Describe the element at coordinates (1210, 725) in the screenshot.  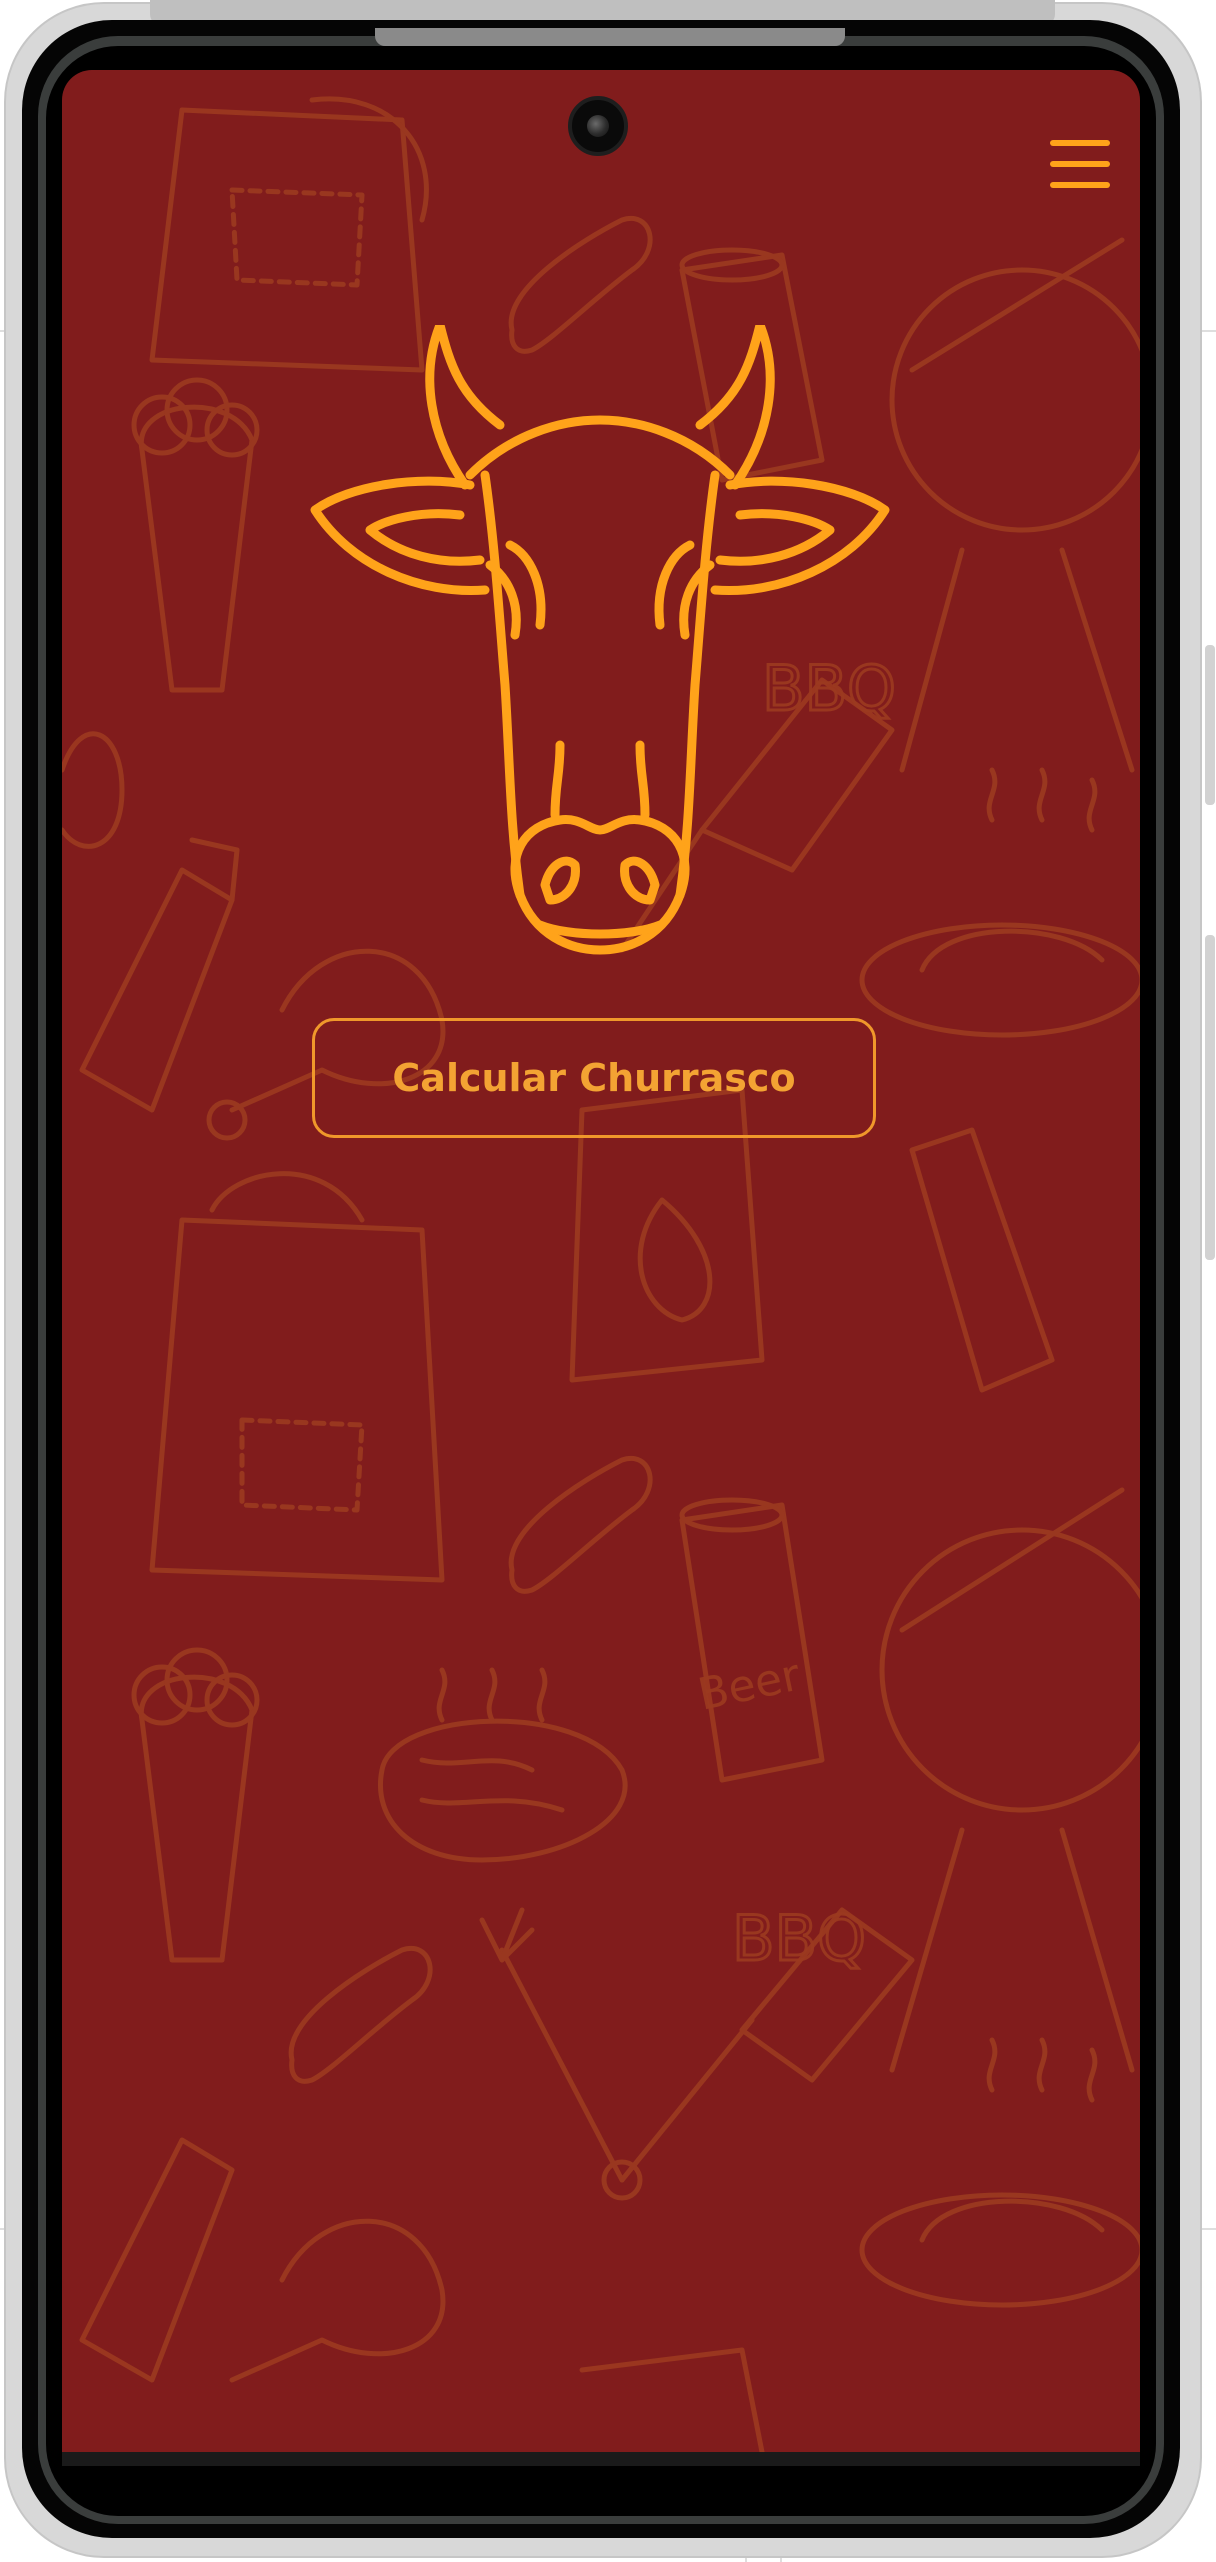
I see `volume-button` at that location.